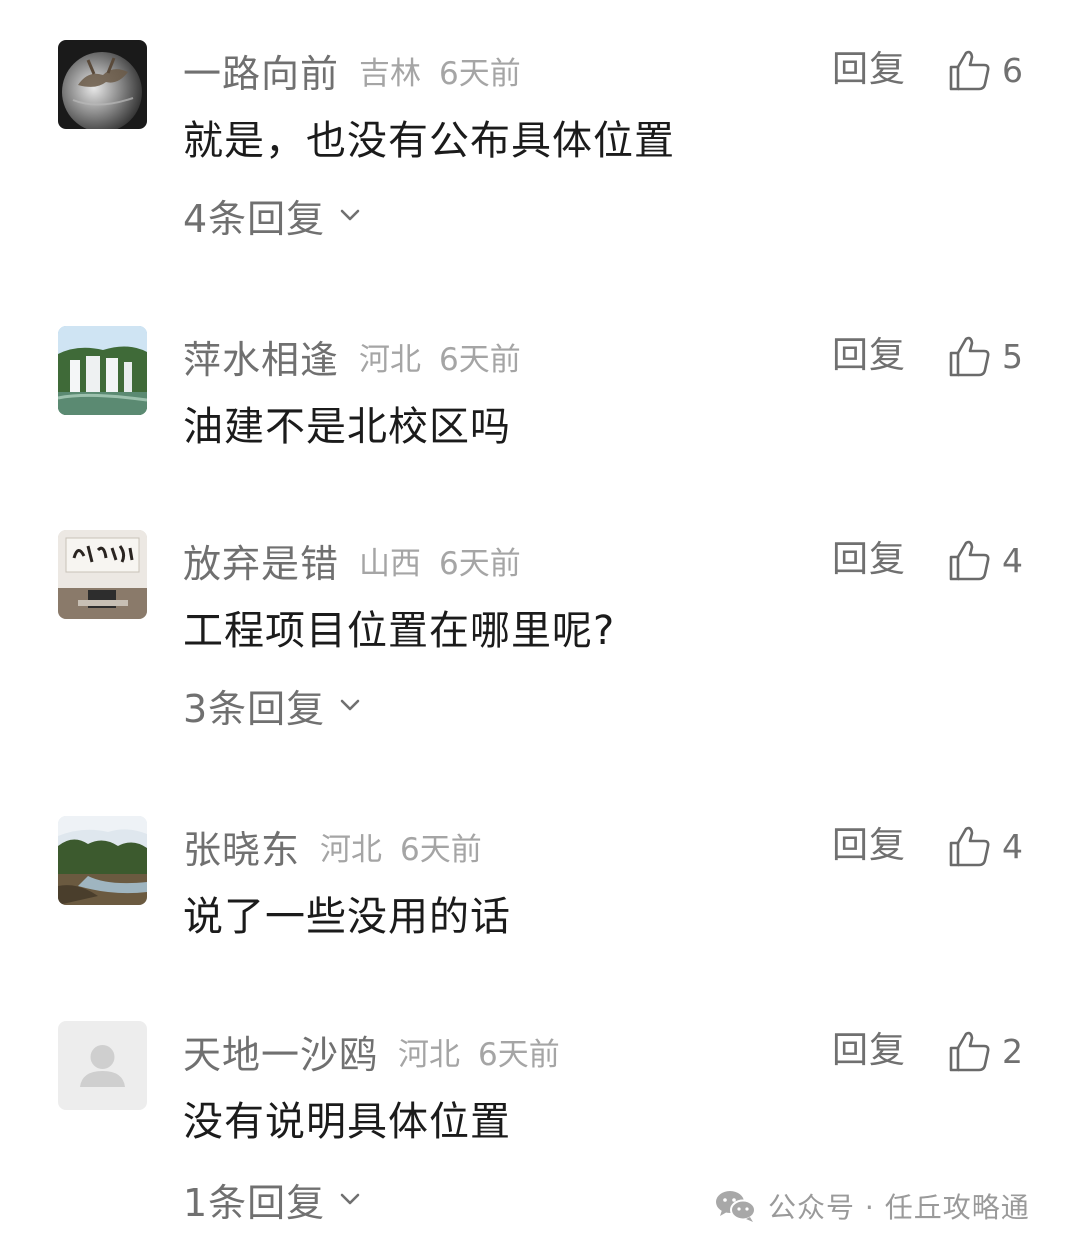 Image resolution: width=1080 pixels, height=1249 pixels. Describe the element at coordinates (352, 356) in the screenshot. I see `comment-meta: 萍水相逢 河北 6天前` at that location.